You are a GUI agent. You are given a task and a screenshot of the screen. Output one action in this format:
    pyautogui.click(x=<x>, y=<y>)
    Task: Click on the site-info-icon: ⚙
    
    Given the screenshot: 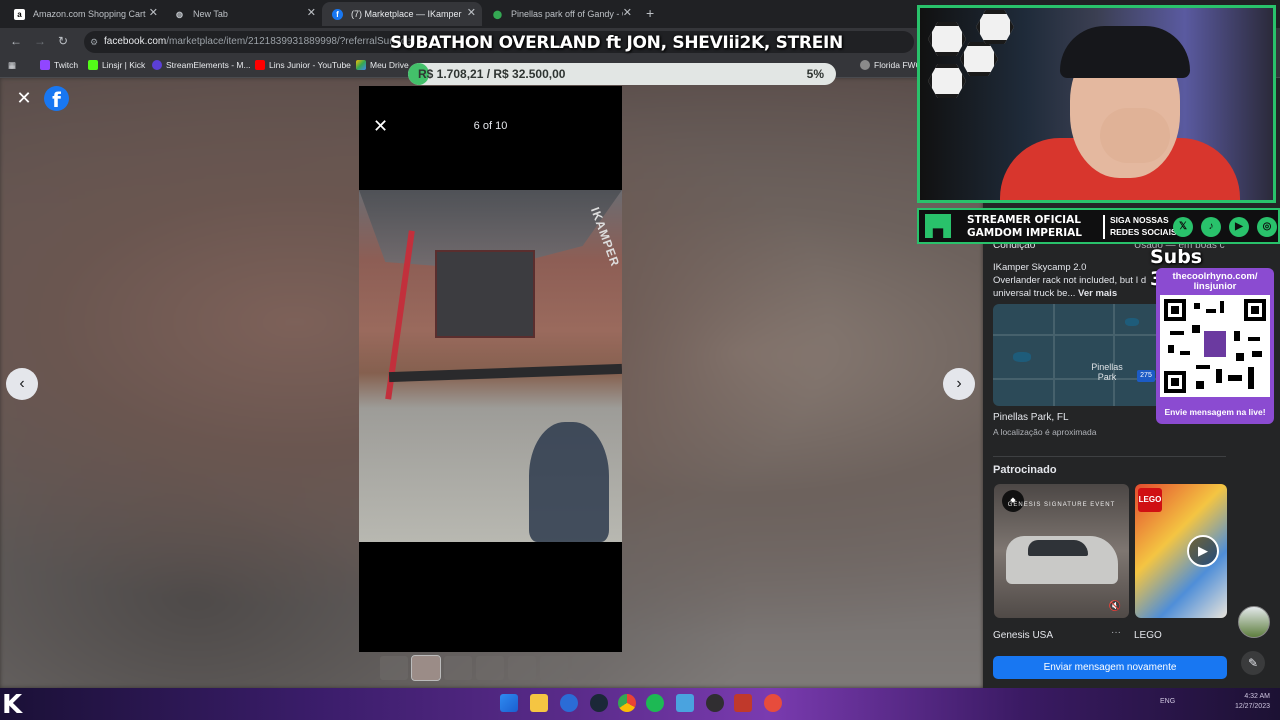 What is the action you would take?
    pyautogui.click(x=94, y=42)
    